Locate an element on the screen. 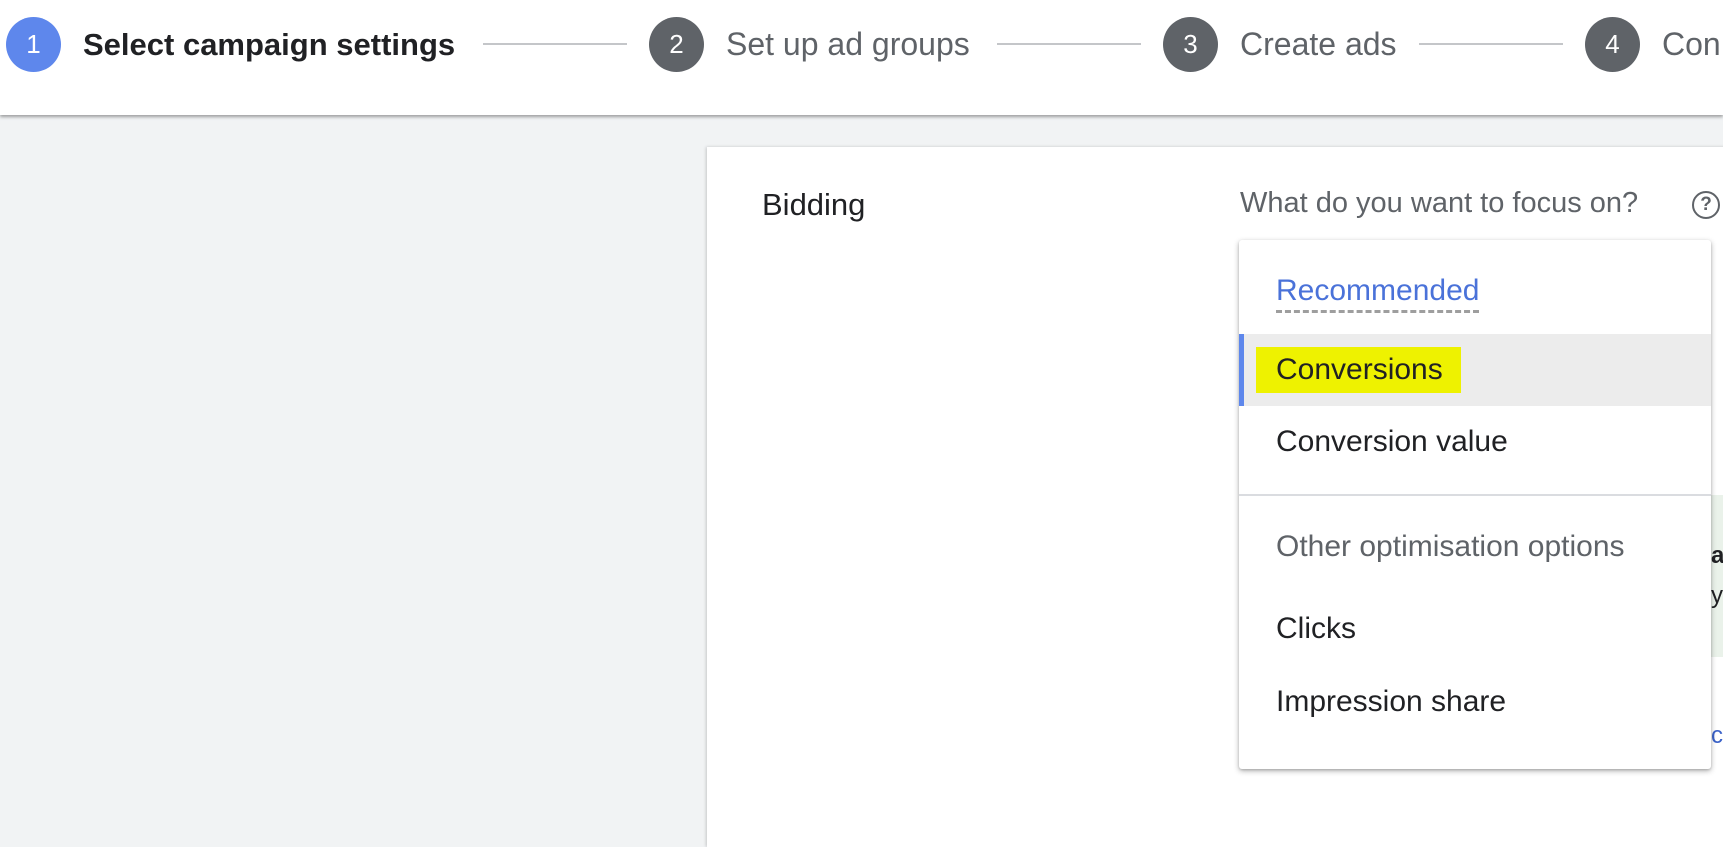 The image size is (1723, 847). option-conversion-value-label: Conversion value is located at coordinates (1392, 441).